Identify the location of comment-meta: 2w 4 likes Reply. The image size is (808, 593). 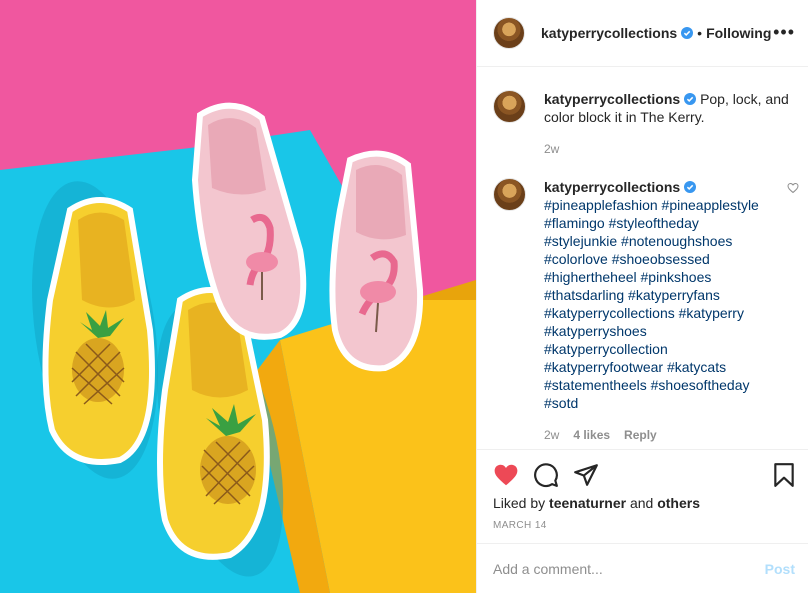
(666, 435).